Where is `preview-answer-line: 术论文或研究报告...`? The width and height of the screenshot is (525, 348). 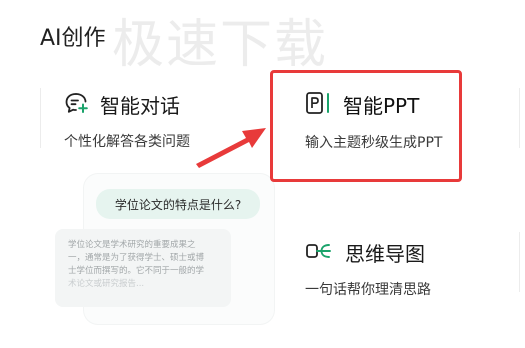
preview-answer-line: 术论文或研究报告... is located at coordinates (106, 284).